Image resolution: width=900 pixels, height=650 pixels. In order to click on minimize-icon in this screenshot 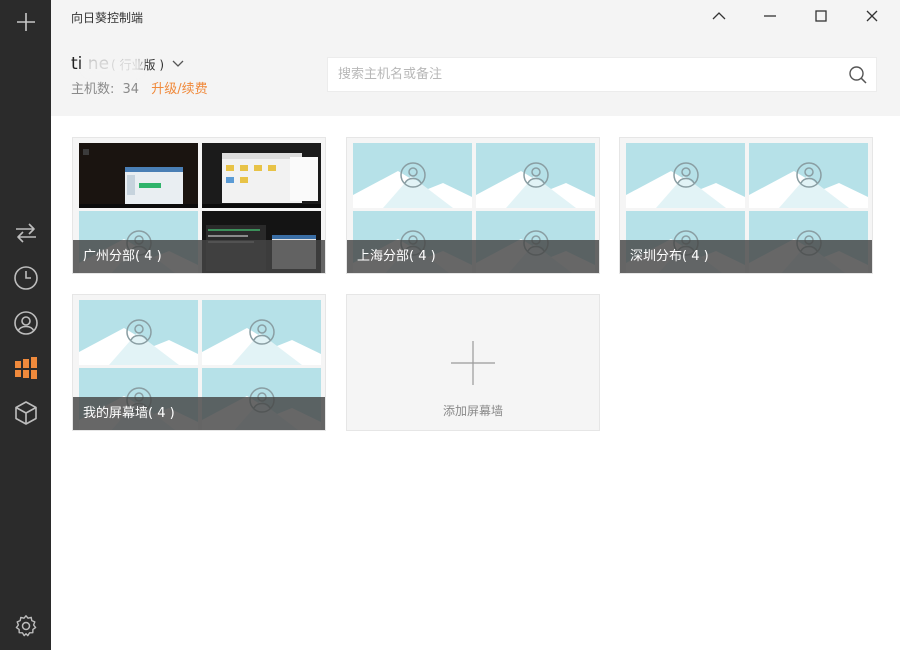, I will do `click(770, 16)`.